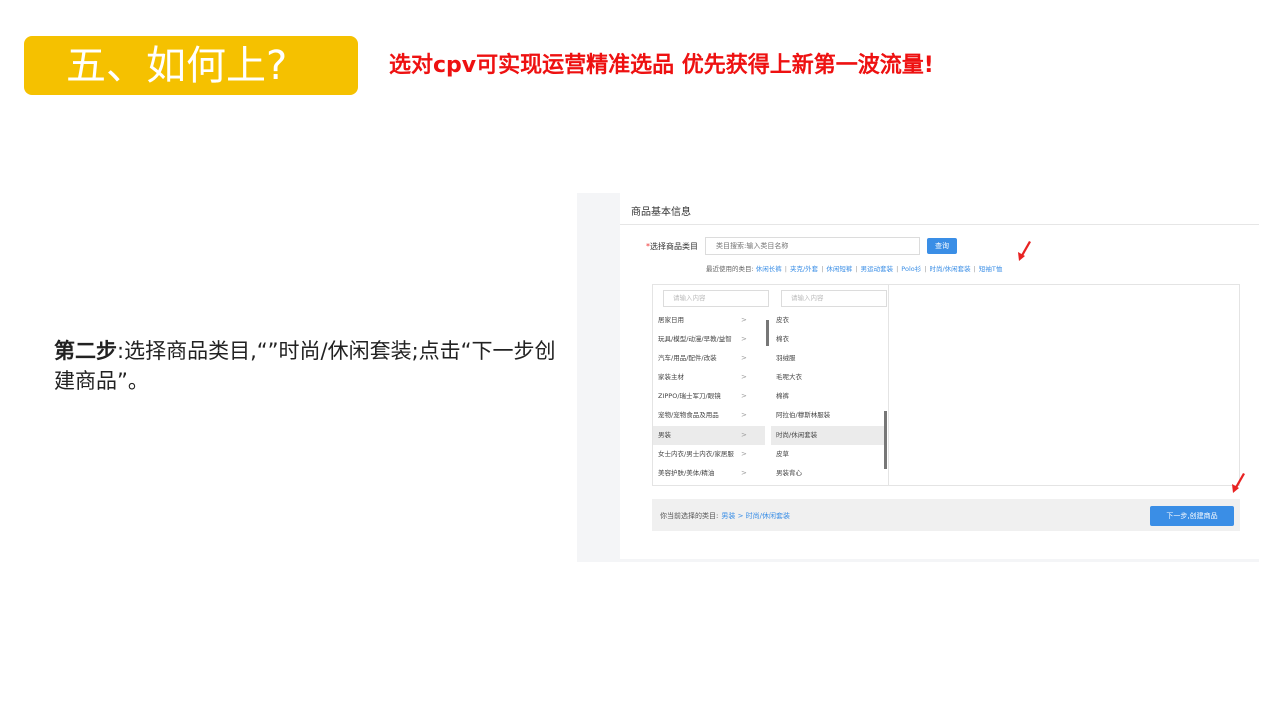 Image resolution: width=1279 pixels, height=720 pixels. What do you see at coordinates (696, 454) in the screenshot?
I see `category-label: 女士内衣/男士内衣/家居服` at bounding box center [696, 454].